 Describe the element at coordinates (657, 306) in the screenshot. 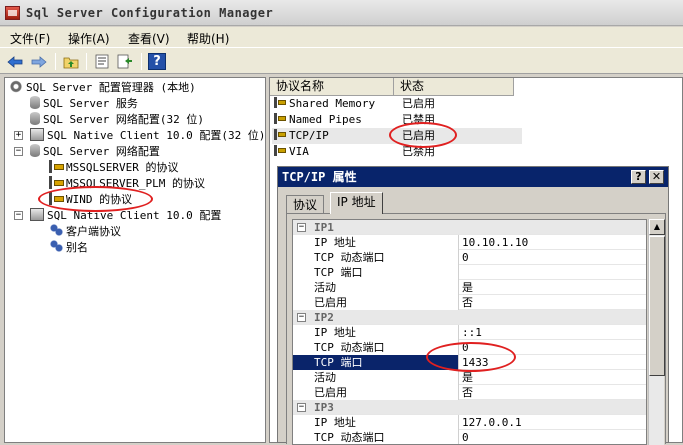

I see `scroll-thumb` at that location.